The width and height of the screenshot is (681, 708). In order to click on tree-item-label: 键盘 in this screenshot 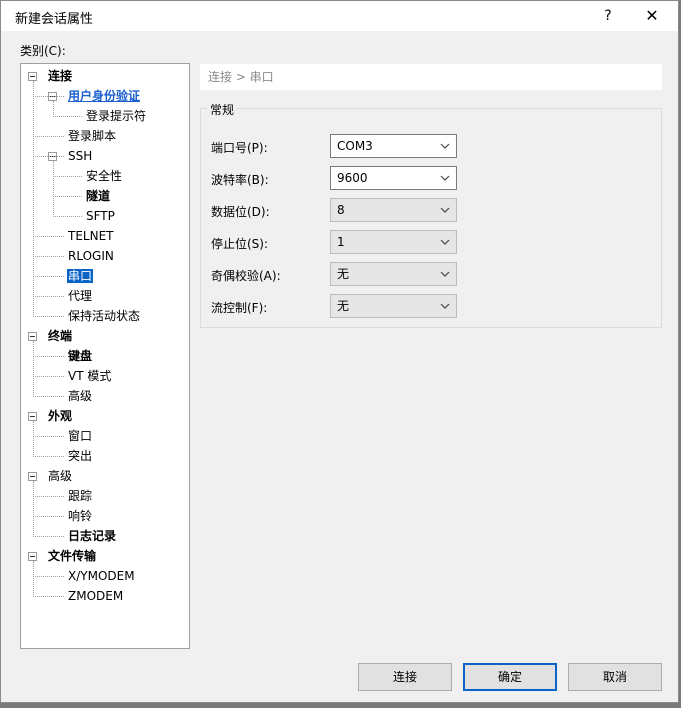, I will do `click(80, 356)`.